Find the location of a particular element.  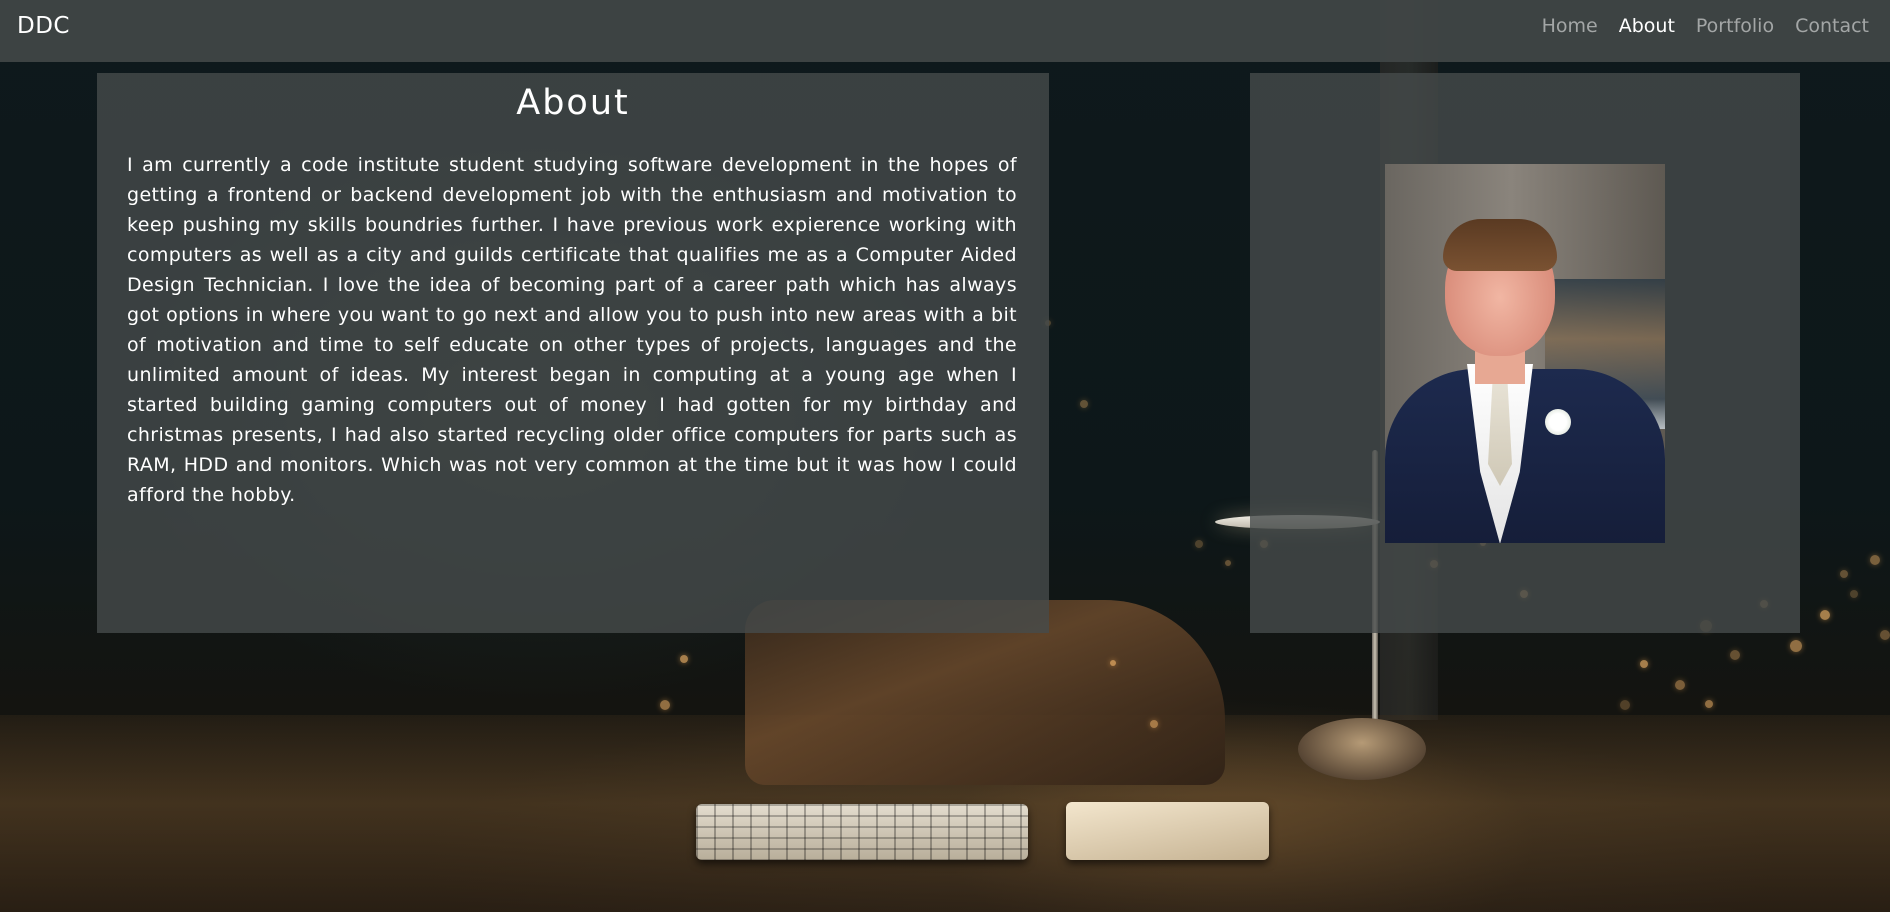

lamp-base is located at coordinates (1362, 749).